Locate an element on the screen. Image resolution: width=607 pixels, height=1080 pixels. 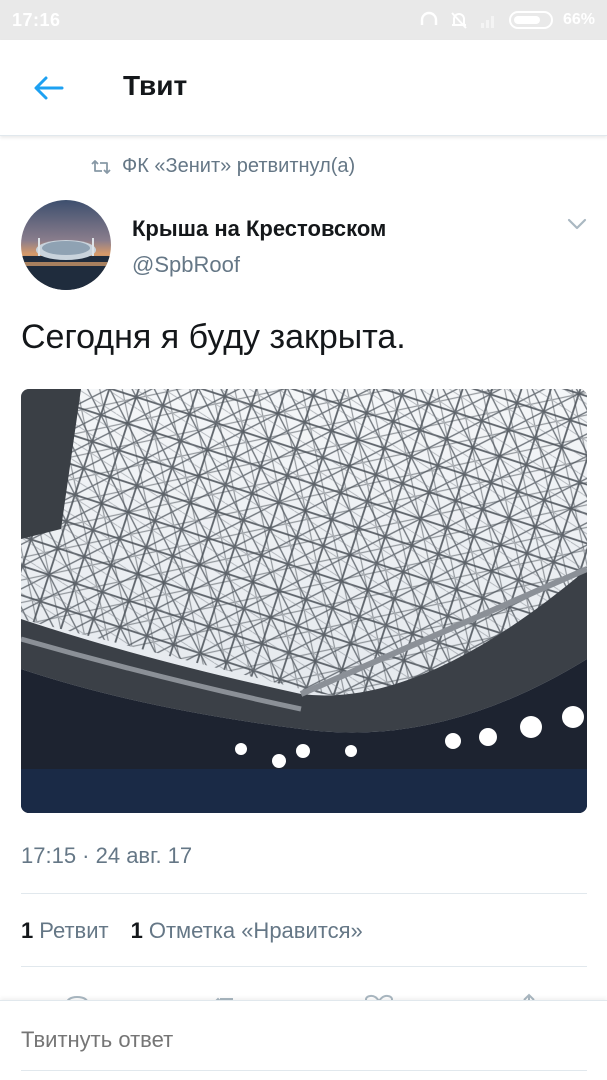
like-count: 1 is located at coordinates (136, 930).